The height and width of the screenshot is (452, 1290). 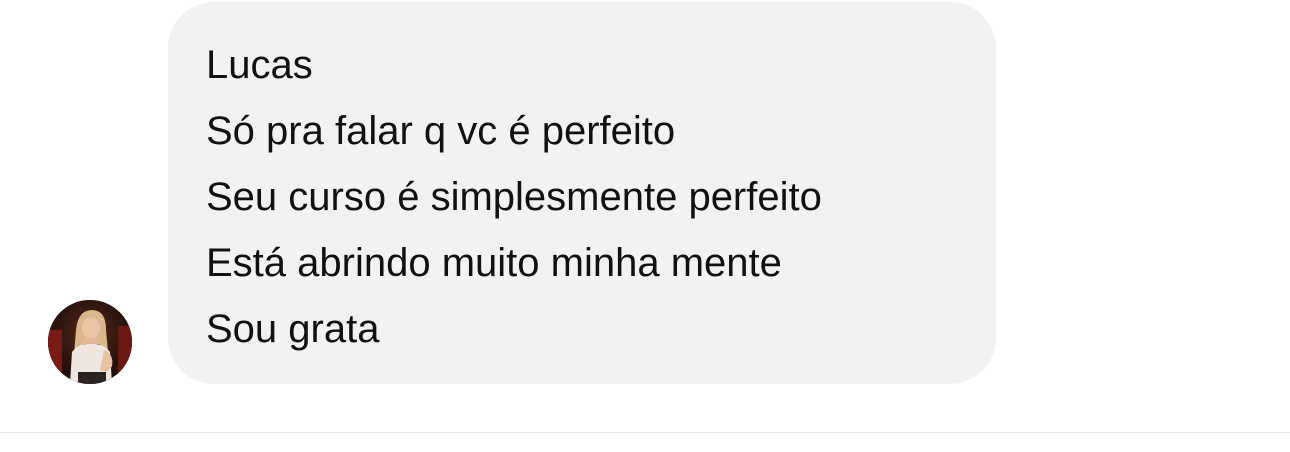 What do you see at coordinates (293, 329) in the screenshot?
I see `message-line-5: Sou grata` at bounding box center [293, 329].